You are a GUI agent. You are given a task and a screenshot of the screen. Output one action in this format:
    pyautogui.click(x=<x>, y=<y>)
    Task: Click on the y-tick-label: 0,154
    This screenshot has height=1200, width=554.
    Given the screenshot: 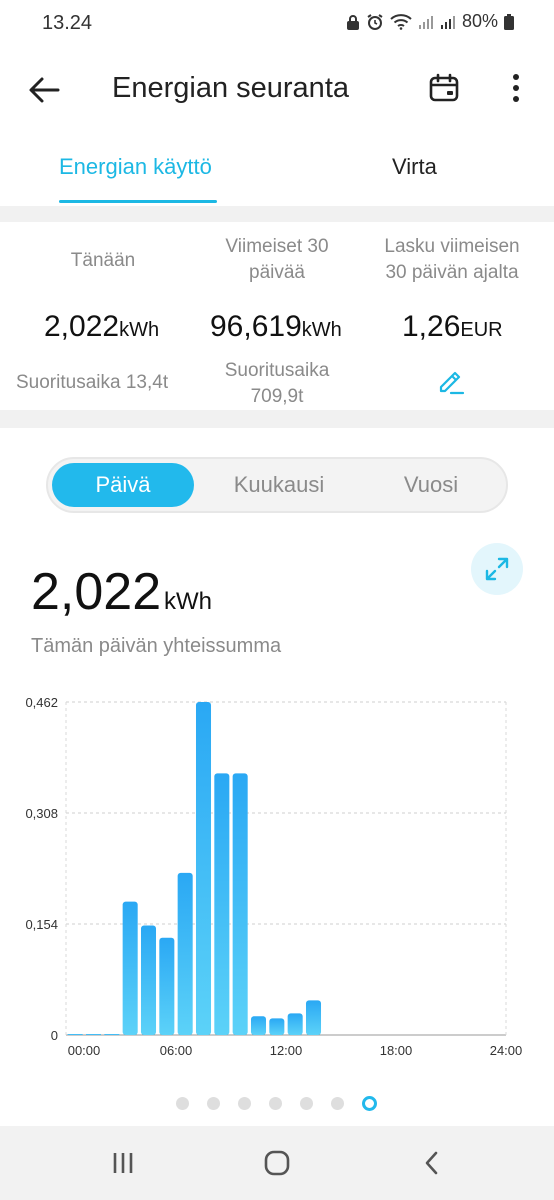 What is the action you would take?
    pyautogui.click(x=41, y=924)
    